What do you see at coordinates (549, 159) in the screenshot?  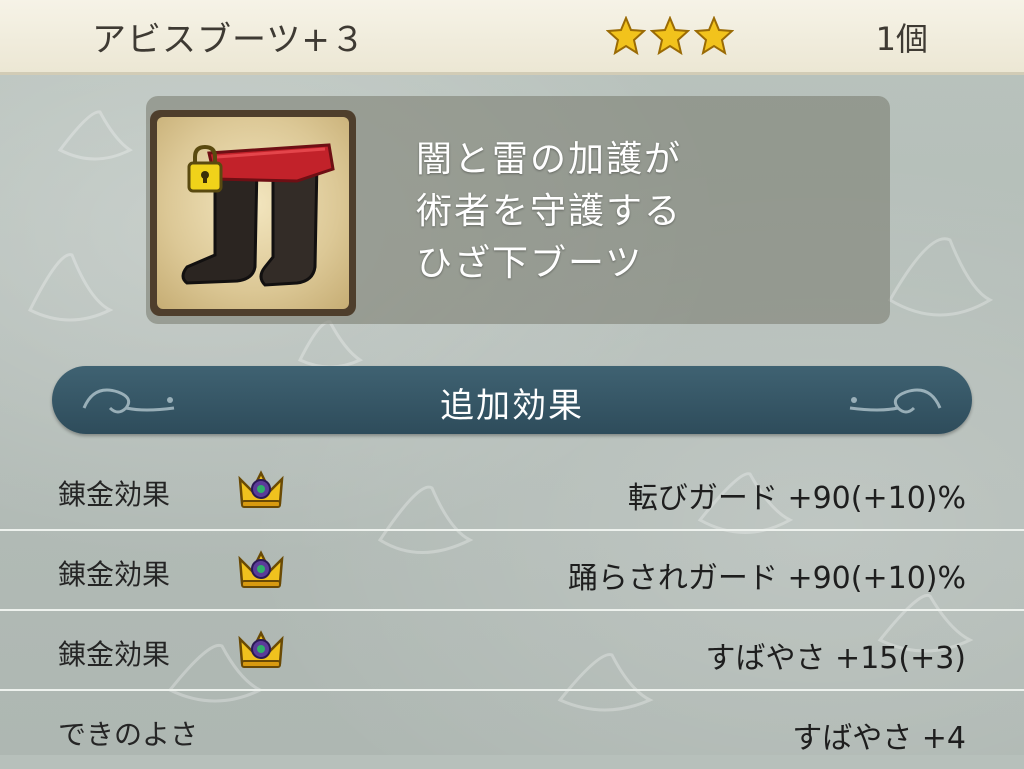 I see `description-line: 闇と雷の加護が` at bounding box center [549, 159].